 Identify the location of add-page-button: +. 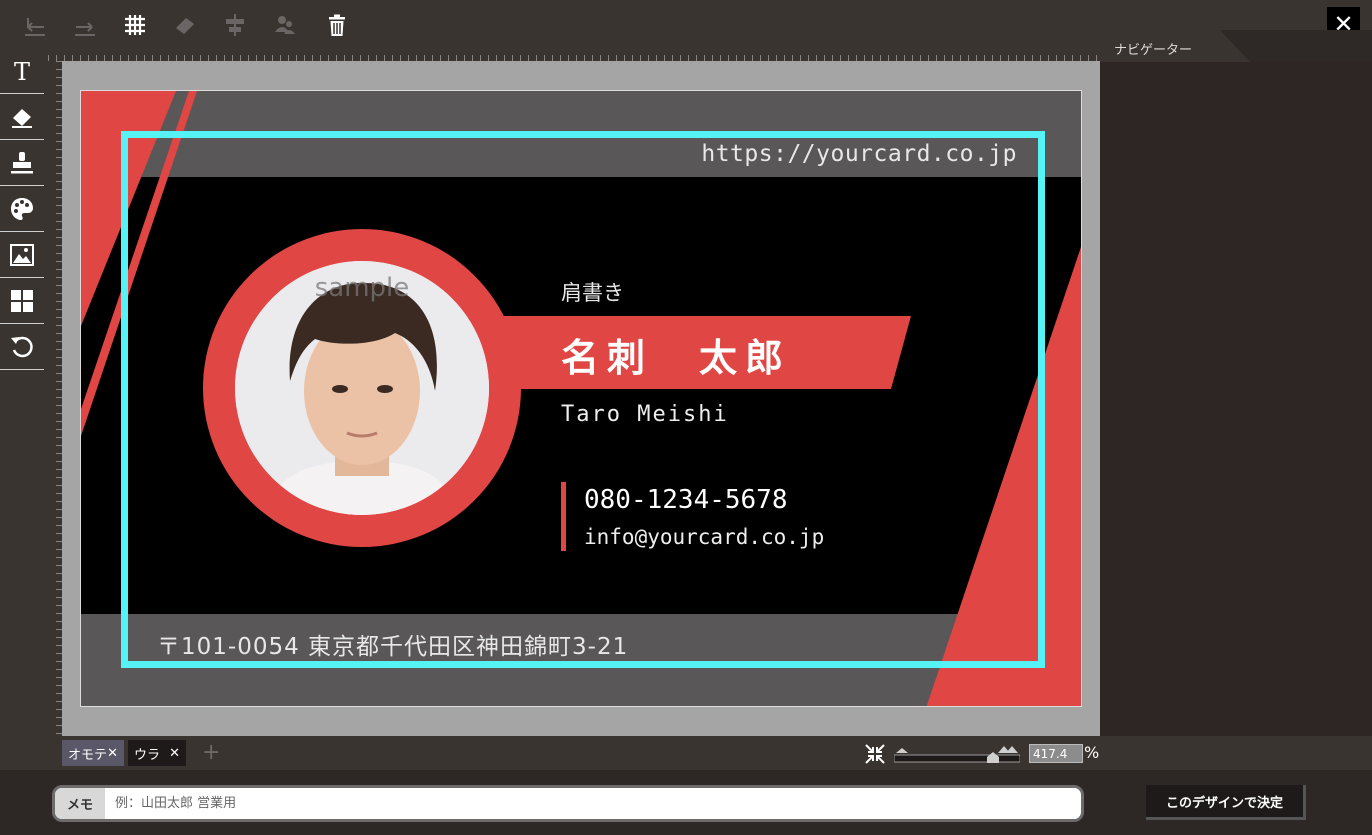
(211, 752).